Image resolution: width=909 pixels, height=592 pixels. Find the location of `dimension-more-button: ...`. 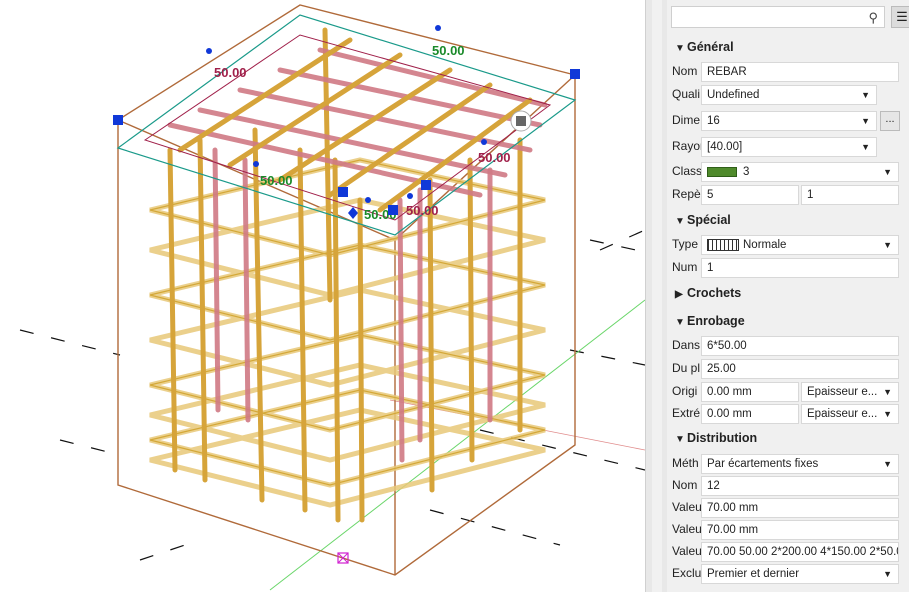

dimension-more-button: ... is located at coordinates (890, 121).